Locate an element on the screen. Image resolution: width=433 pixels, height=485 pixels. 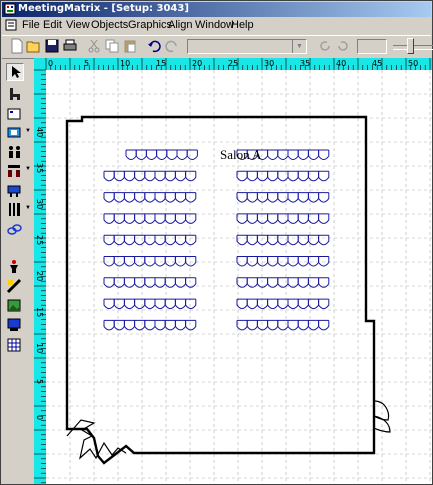
utensils-icon is located at coordinates (15, 210).